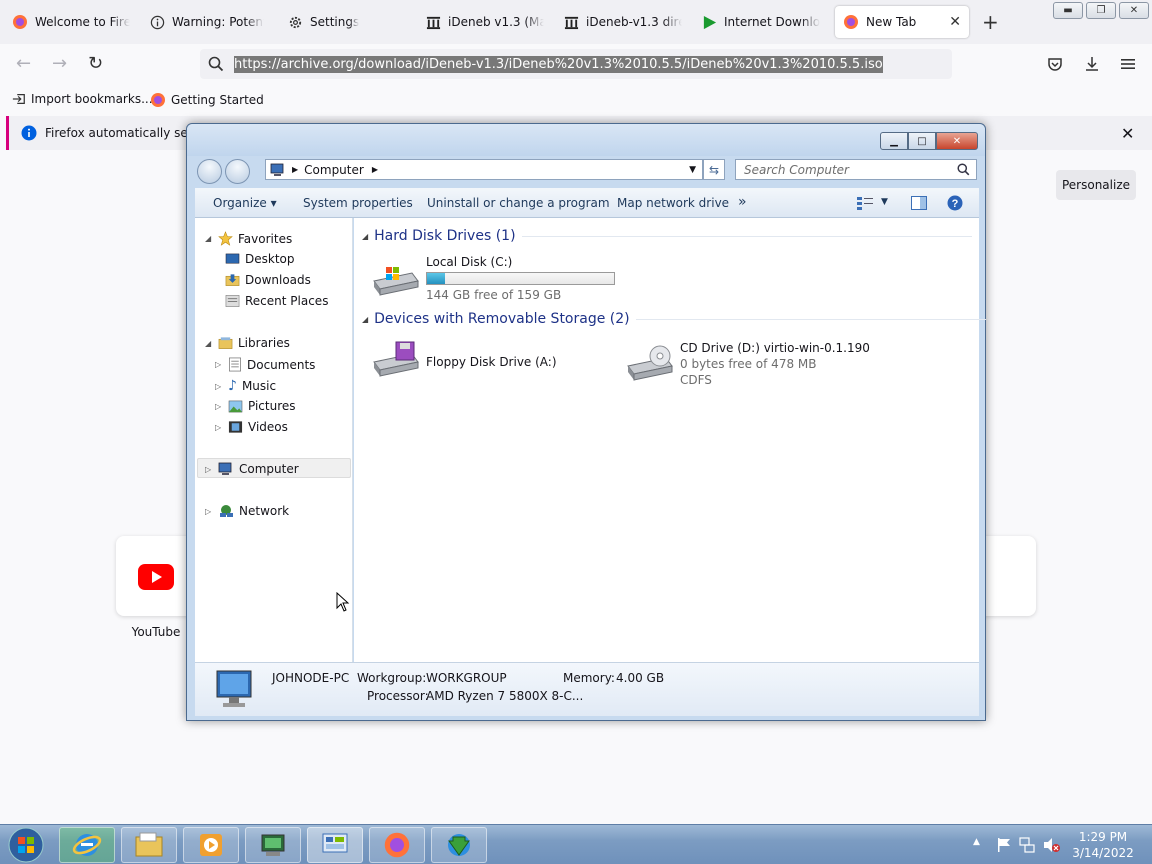 The height and width of the screenshot is (864, 1152). I want to click on drive-local-disk-c: Local Disk (C:) 144 GB free of 159 GB, so click(493, 278).